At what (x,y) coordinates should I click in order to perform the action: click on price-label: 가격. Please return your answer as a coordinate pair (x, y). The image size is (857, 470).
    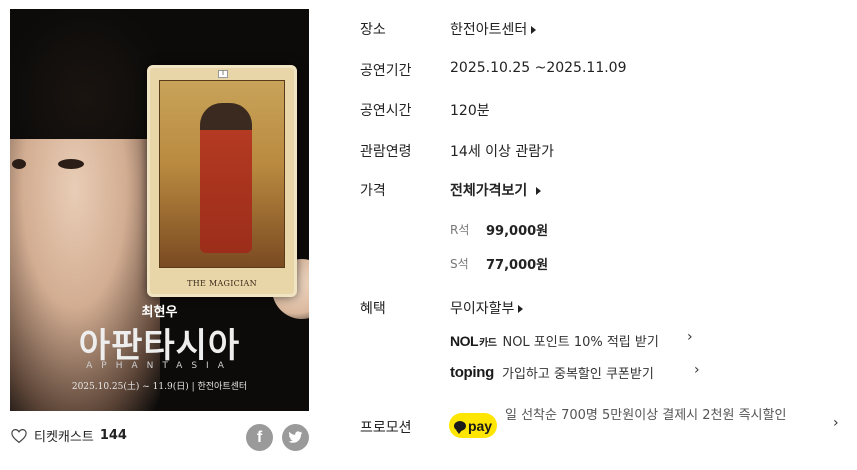
    Looking at the image, I should click on (373, 191).